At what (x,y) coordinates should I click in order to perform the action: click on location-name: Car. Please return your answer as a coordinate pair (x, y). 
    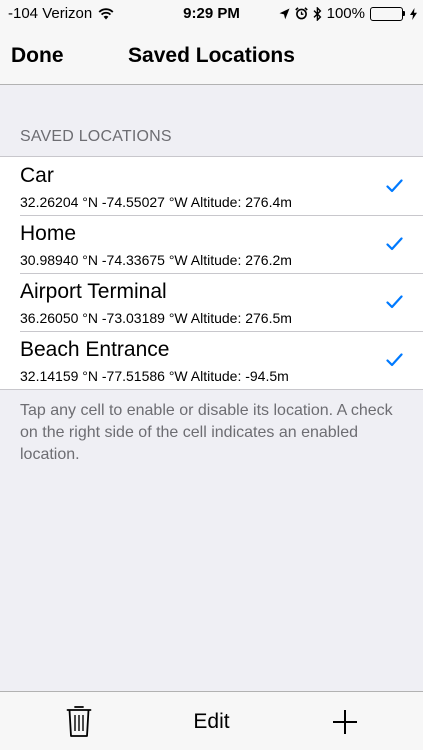
    Looking at the image, I should click on (37, 175).